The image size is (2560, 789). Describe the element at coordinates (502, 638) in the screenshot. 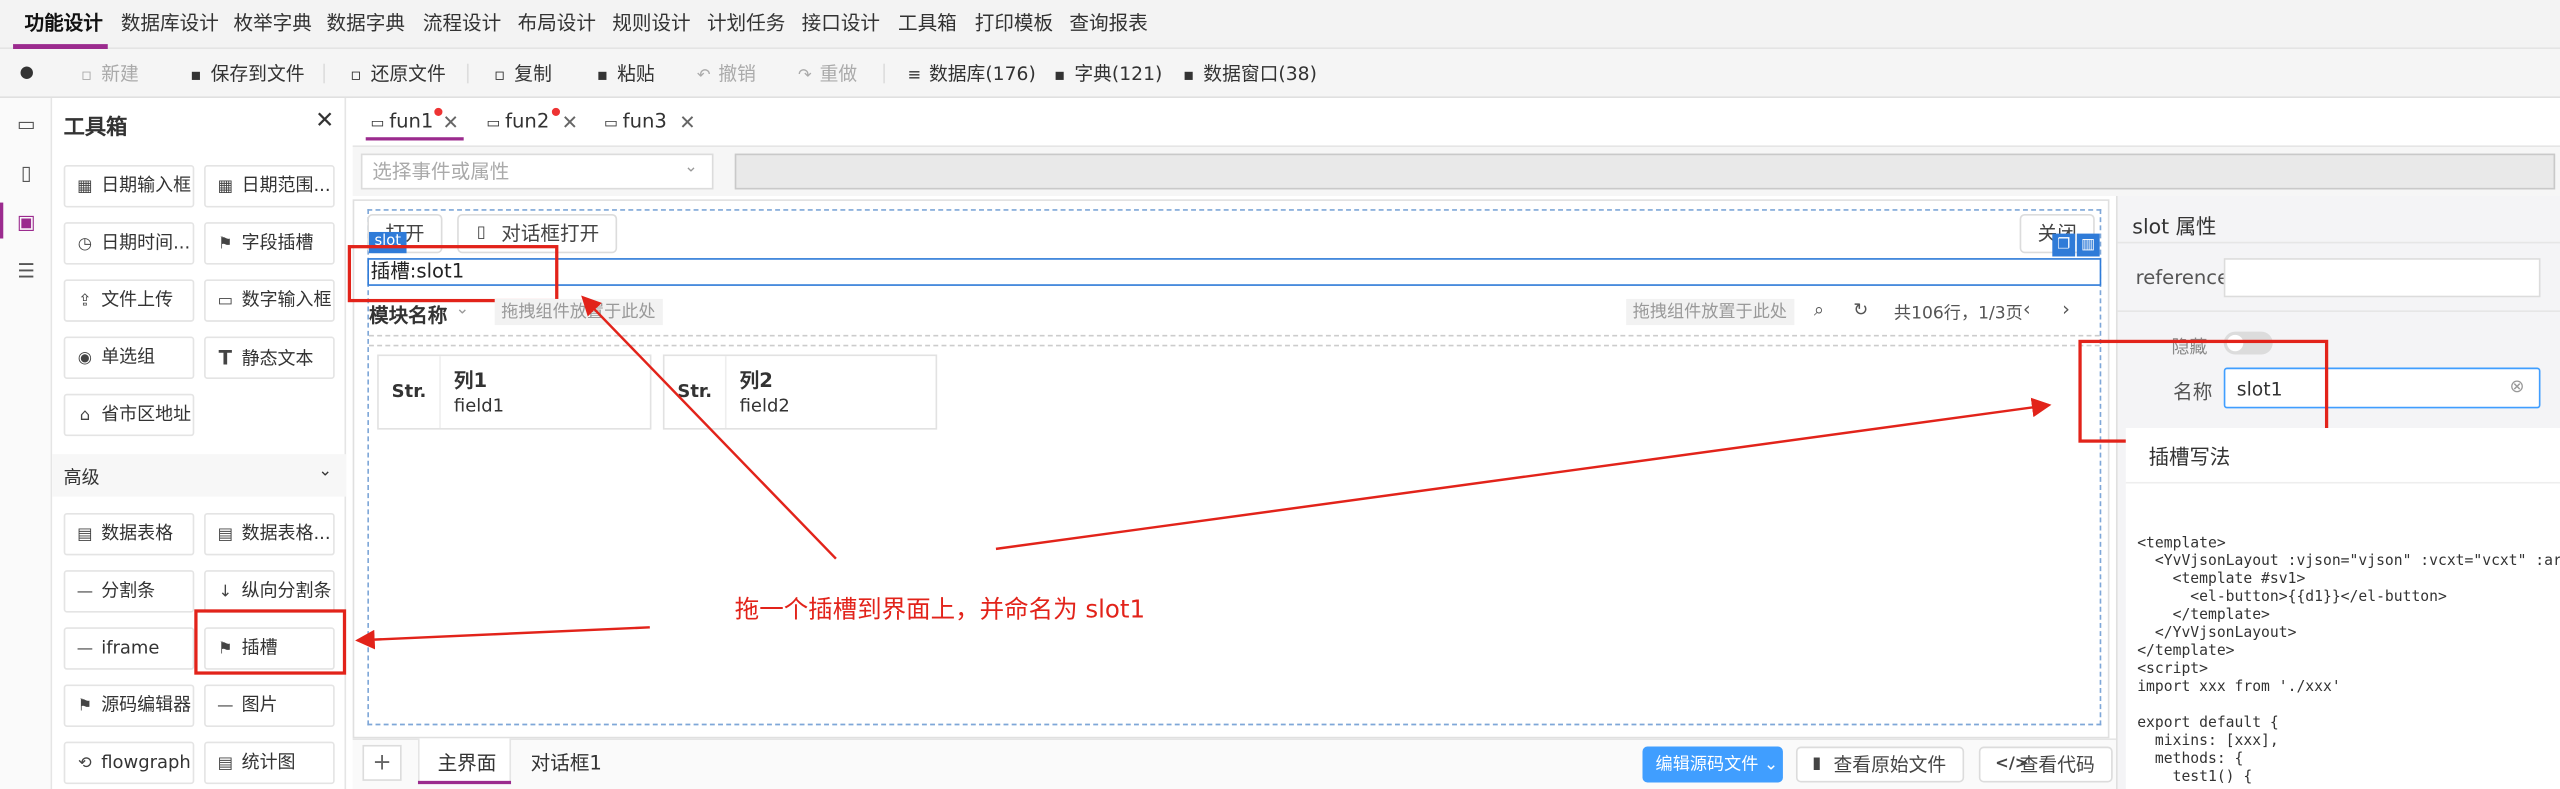

I see `arrow-to-toolbox-slot` at that location.